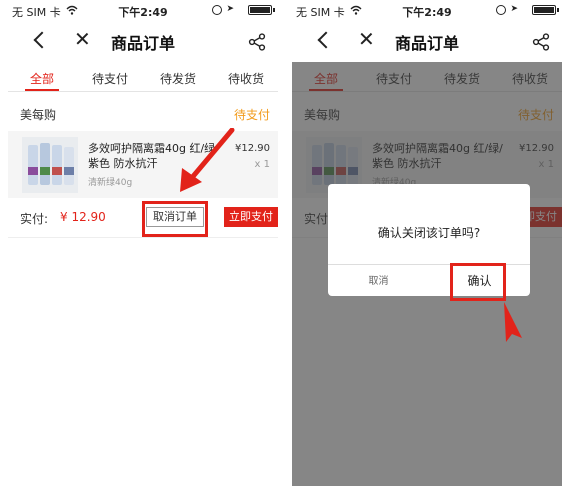 This screenshot has width=564, height=486. Describe the element at coordinates (207, 160) in the screenshot. I see `red-arrow-icon` at that location.